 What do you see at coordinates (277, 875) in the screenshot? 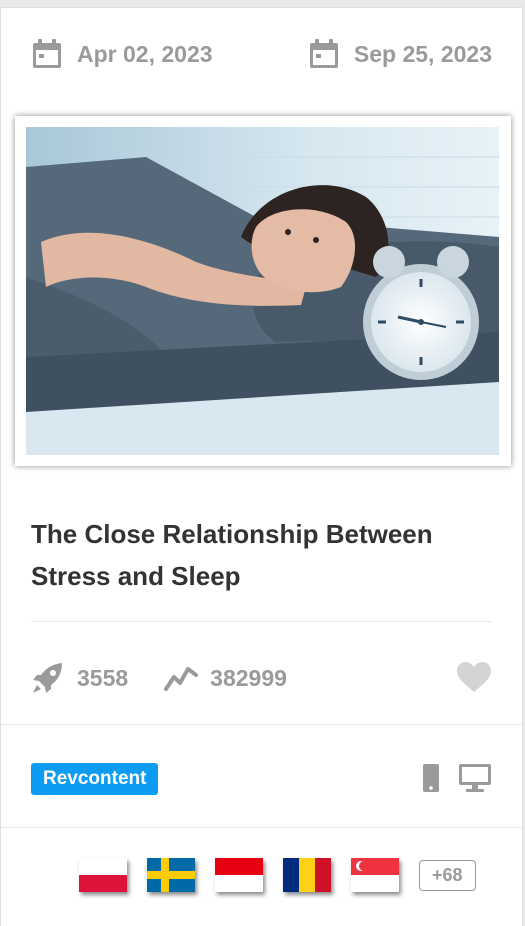
I see `country-list: +68` at bounding box center [277, 875].